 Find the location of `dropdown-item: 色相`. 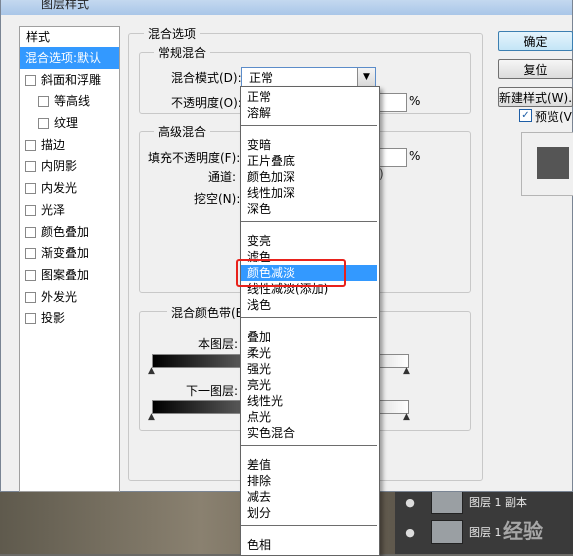

dropdown-item: 色相 is located at coordinates (309, 545).